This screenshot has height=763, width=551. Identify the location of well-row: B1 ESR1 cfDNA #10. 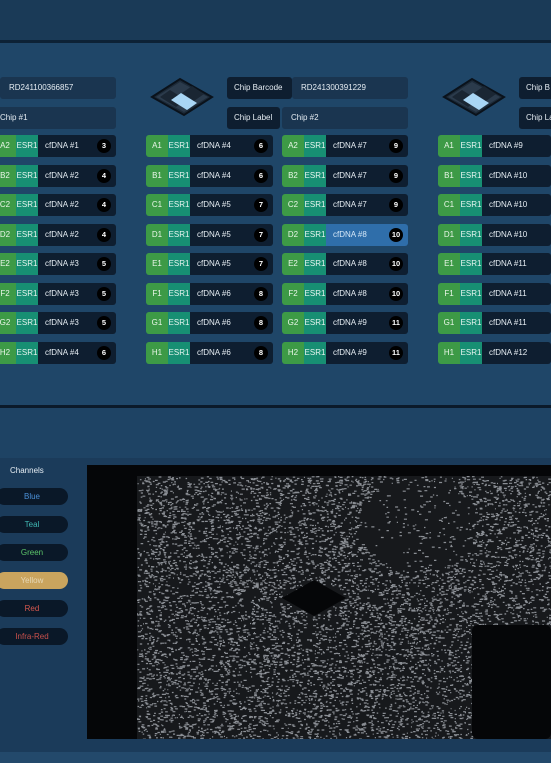
(494, 175).